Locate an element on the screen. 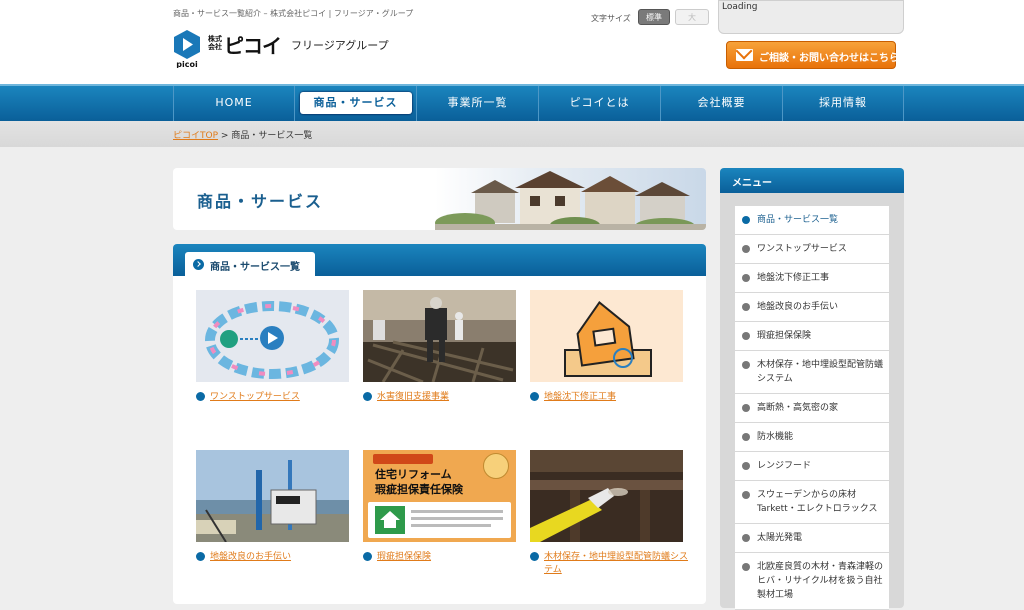  product-link-wood-preservation: 木材保存・地中埋設型配管防蟻システム is located at coordinates (610, 564).